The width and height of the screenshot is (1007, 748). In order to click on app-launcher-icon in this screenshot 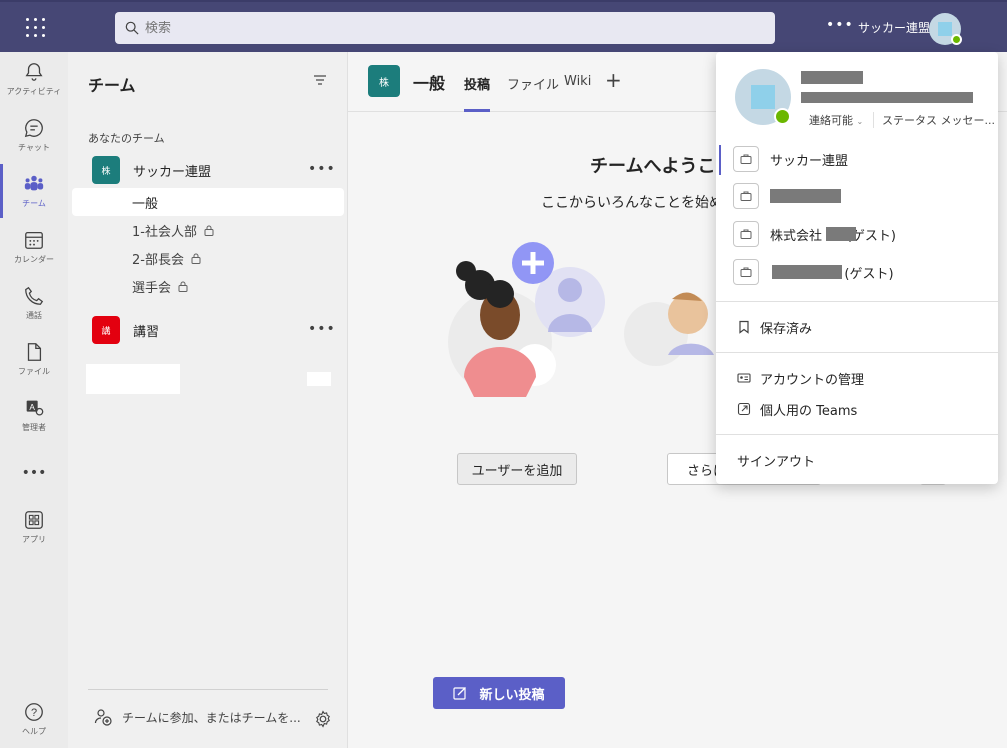, I will do `click(34, 28)`.